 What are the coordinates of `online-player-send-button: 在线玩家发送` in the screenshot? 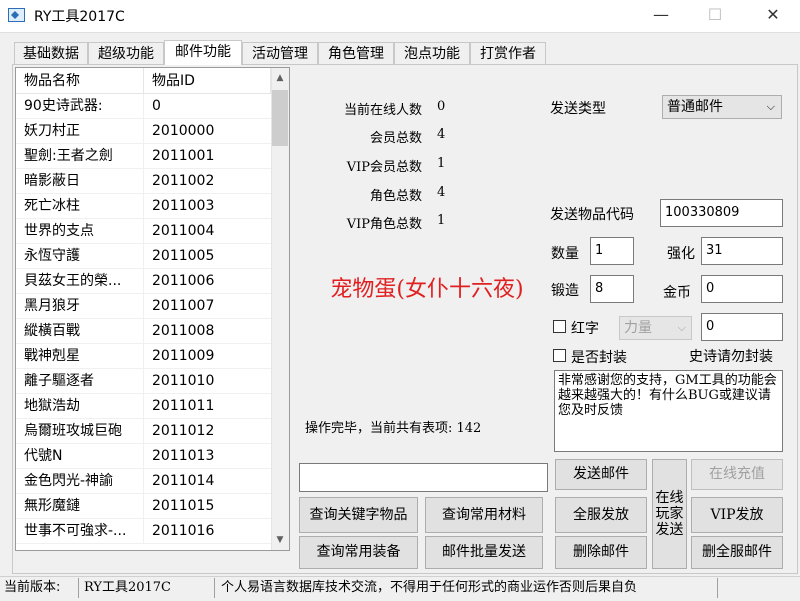 It's located at (669, 514).